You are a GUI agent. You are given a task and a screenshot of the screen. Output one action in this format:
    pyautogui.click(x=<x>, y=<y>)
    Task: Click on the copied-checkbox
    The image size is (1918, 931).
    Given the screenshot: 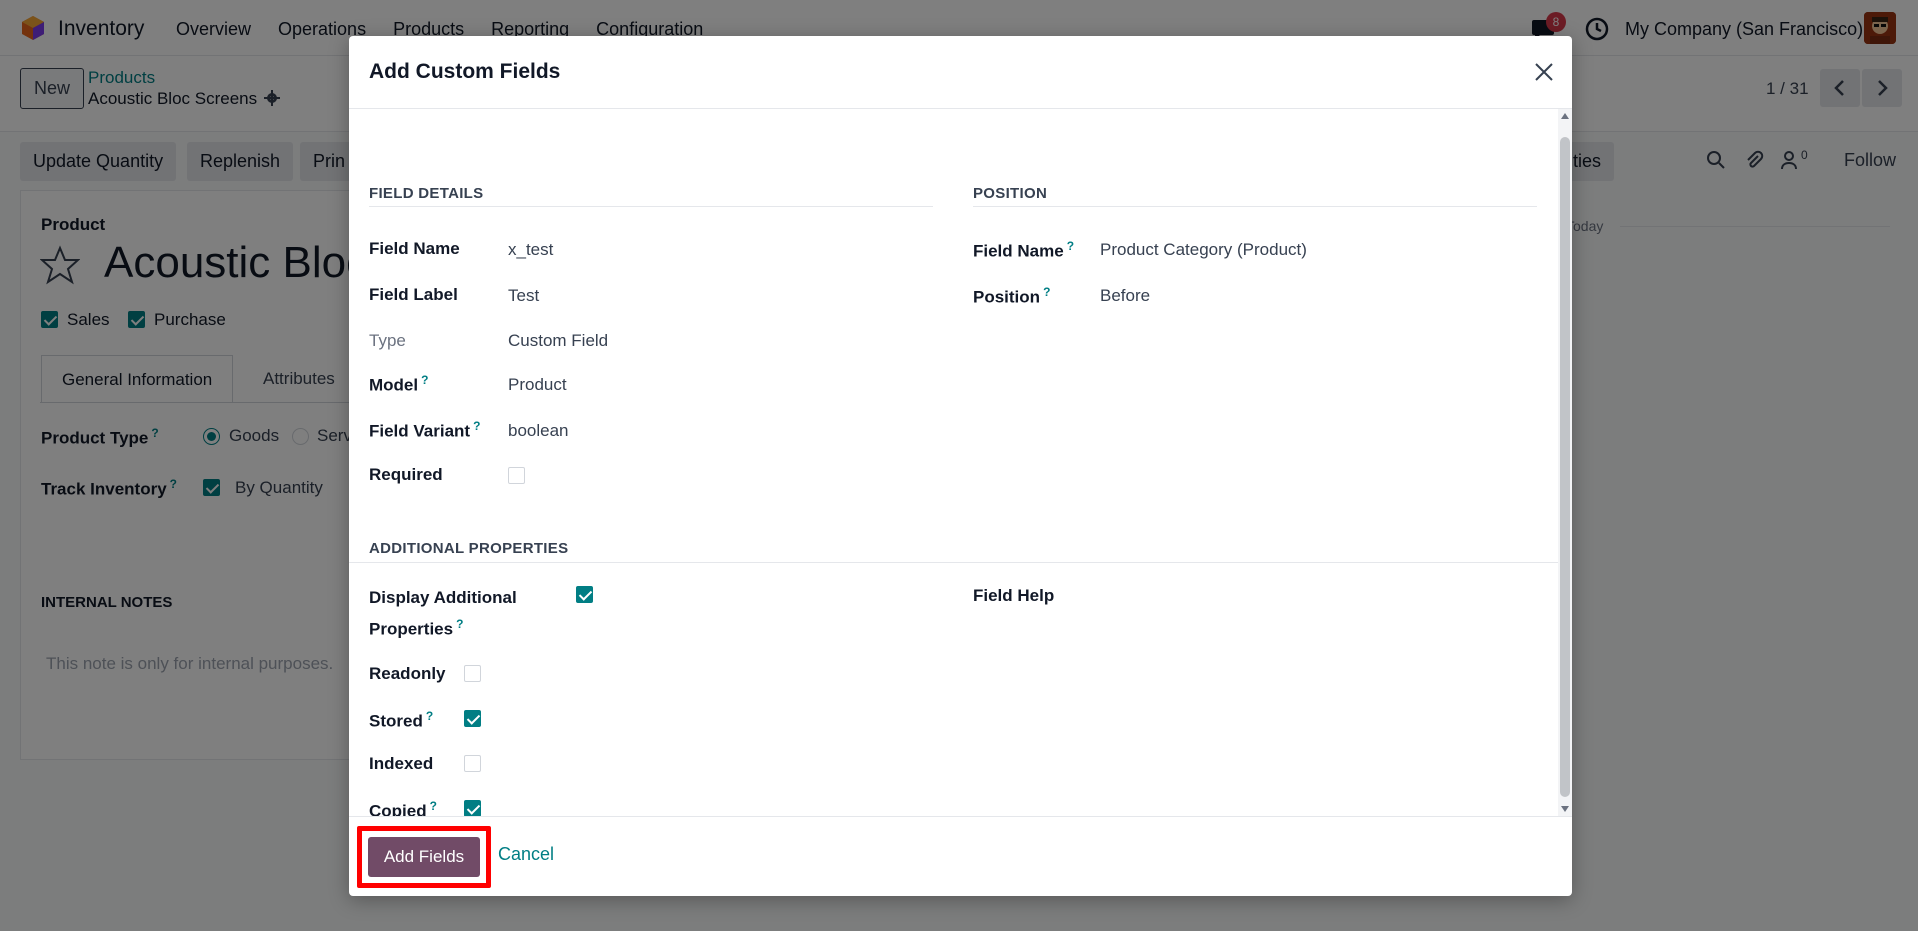 What is the action you would take?
    pyautogui.click(x=472, y=808)
    